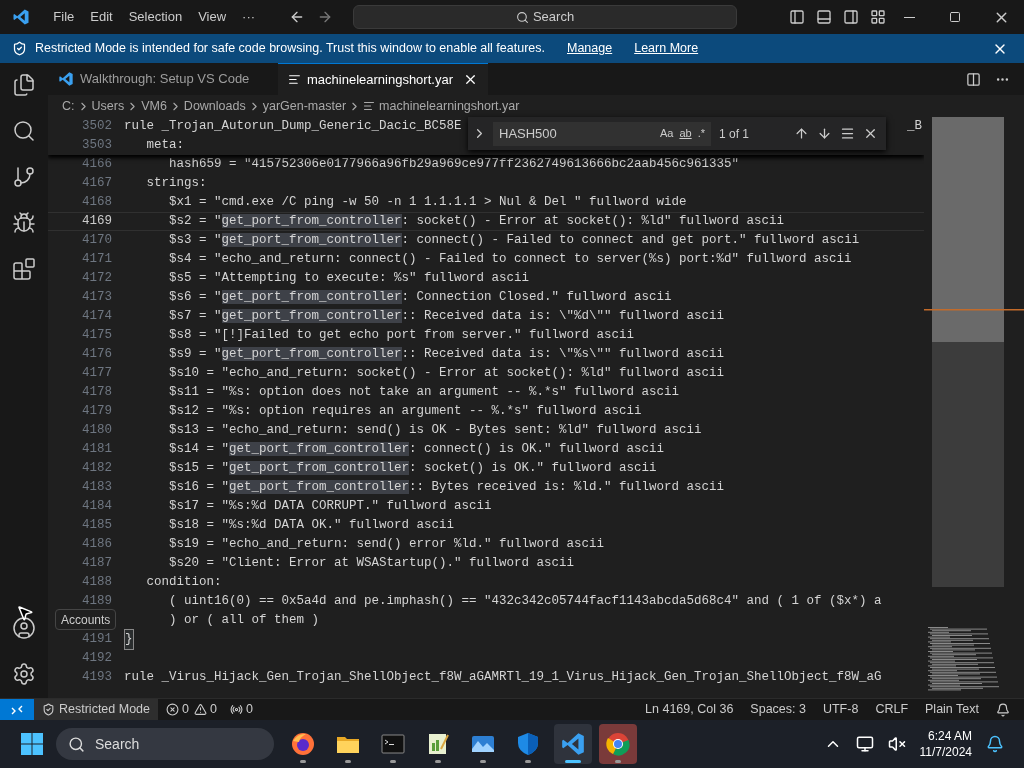 The height and width of the screenshot is (768, 1024). Describe the element at coordinates (689, 709) in the screenshot. I see `status-item: Ln 4169, Col 36` at that location.